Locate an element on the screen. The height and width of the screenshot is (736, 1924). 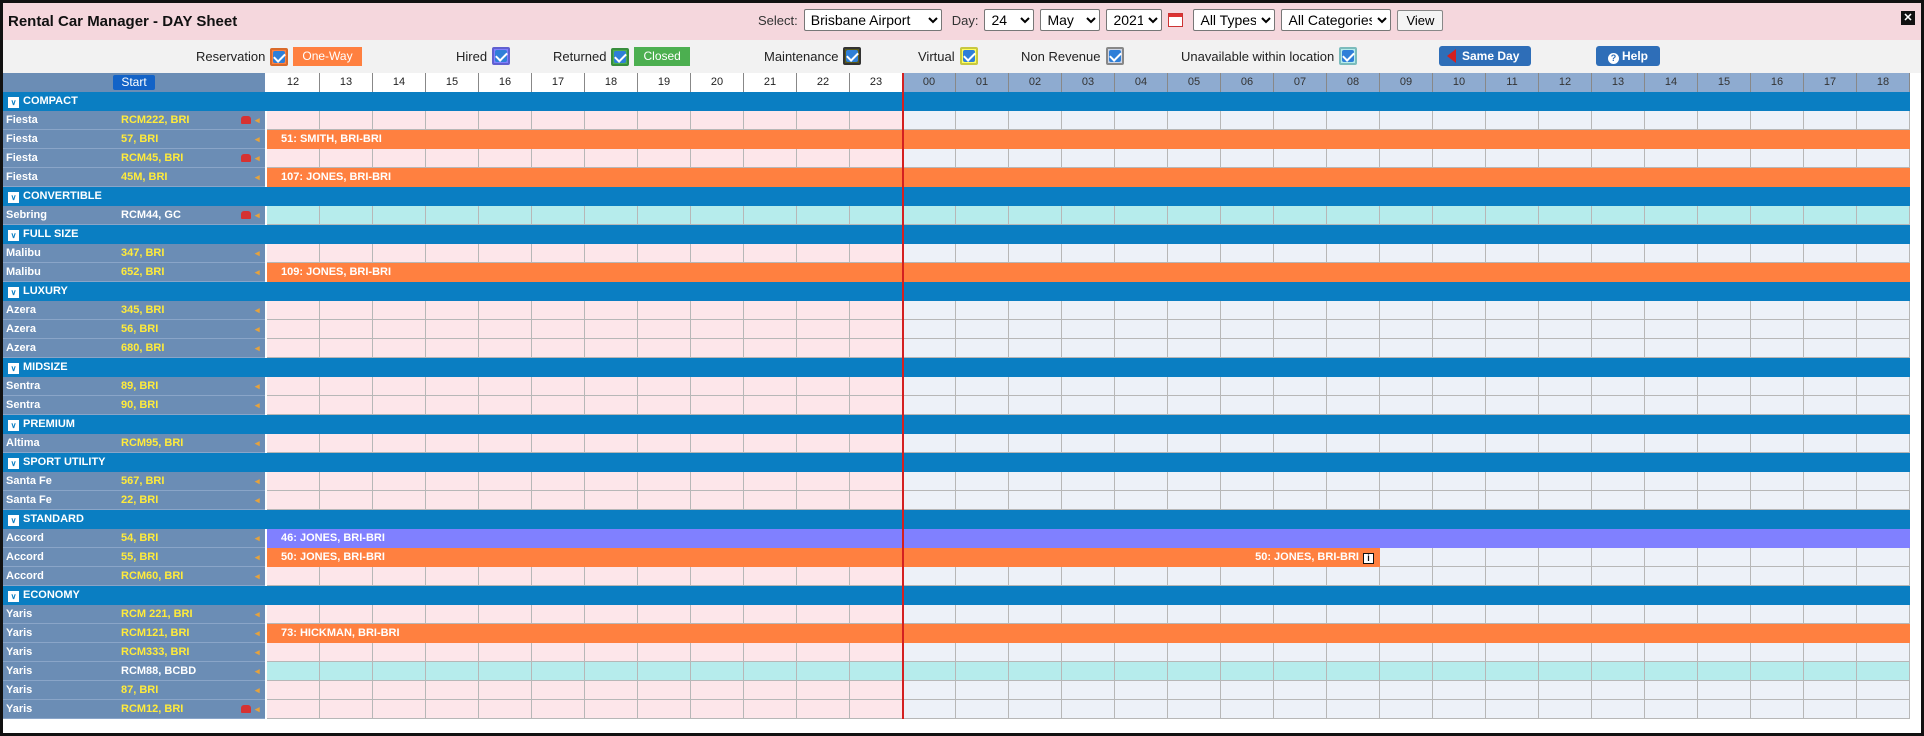
location-select: Brisbane Airport is located at coordinates (872, 20).